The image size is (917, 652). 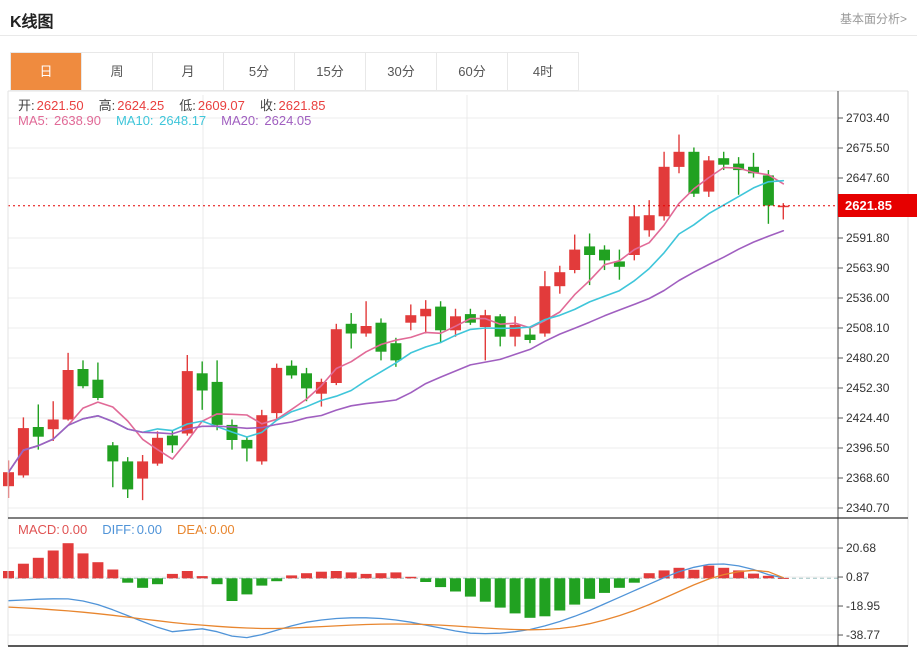 What do you see at coordinates (292, 105) in the screenshot?
I see `close-value: 收: 2621.85` at bounding box center [292, 105].